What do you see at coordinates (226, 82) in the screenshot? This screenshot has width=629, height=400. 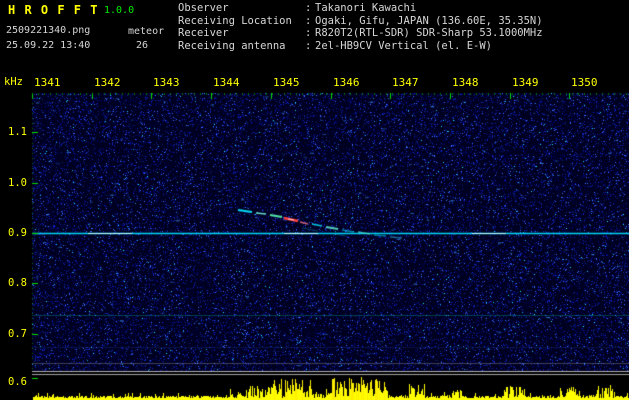 I see `time-axis-label: 1344` at bounding box center [226, 82].